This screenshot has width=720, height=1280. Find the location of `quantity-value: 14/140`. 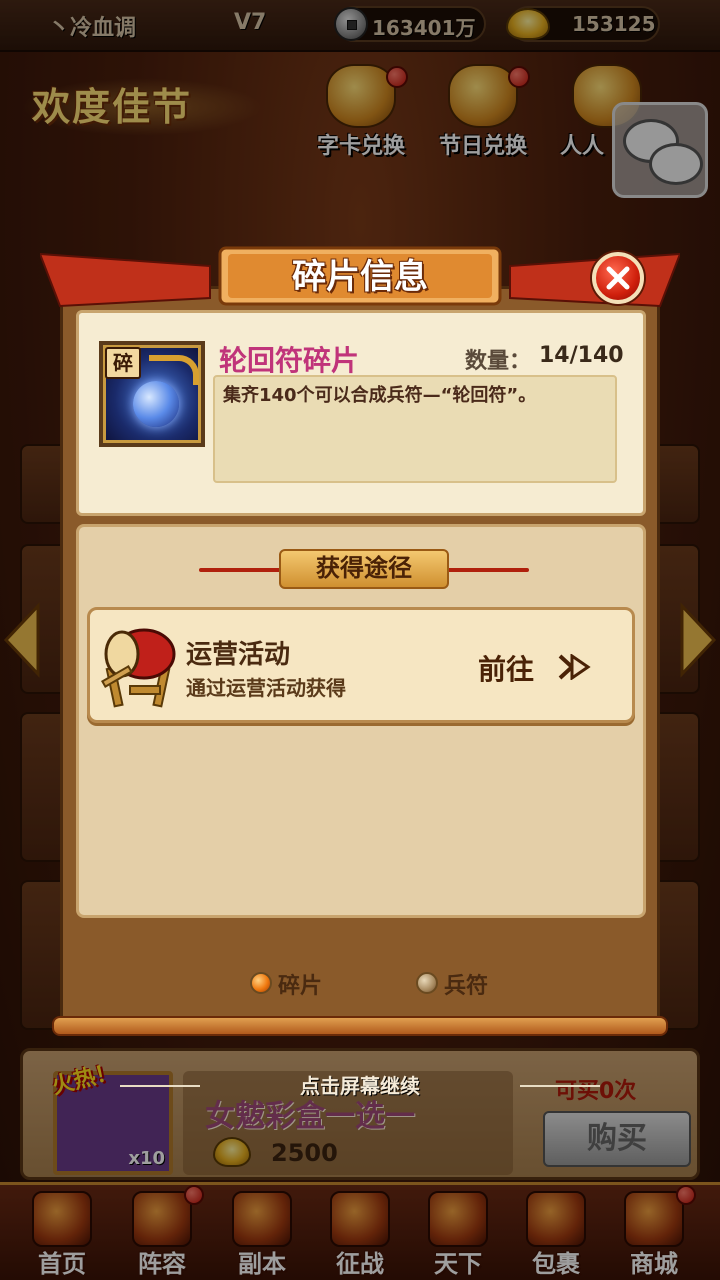

quantity-value: 14/140 is located at coordinates (581, 355).